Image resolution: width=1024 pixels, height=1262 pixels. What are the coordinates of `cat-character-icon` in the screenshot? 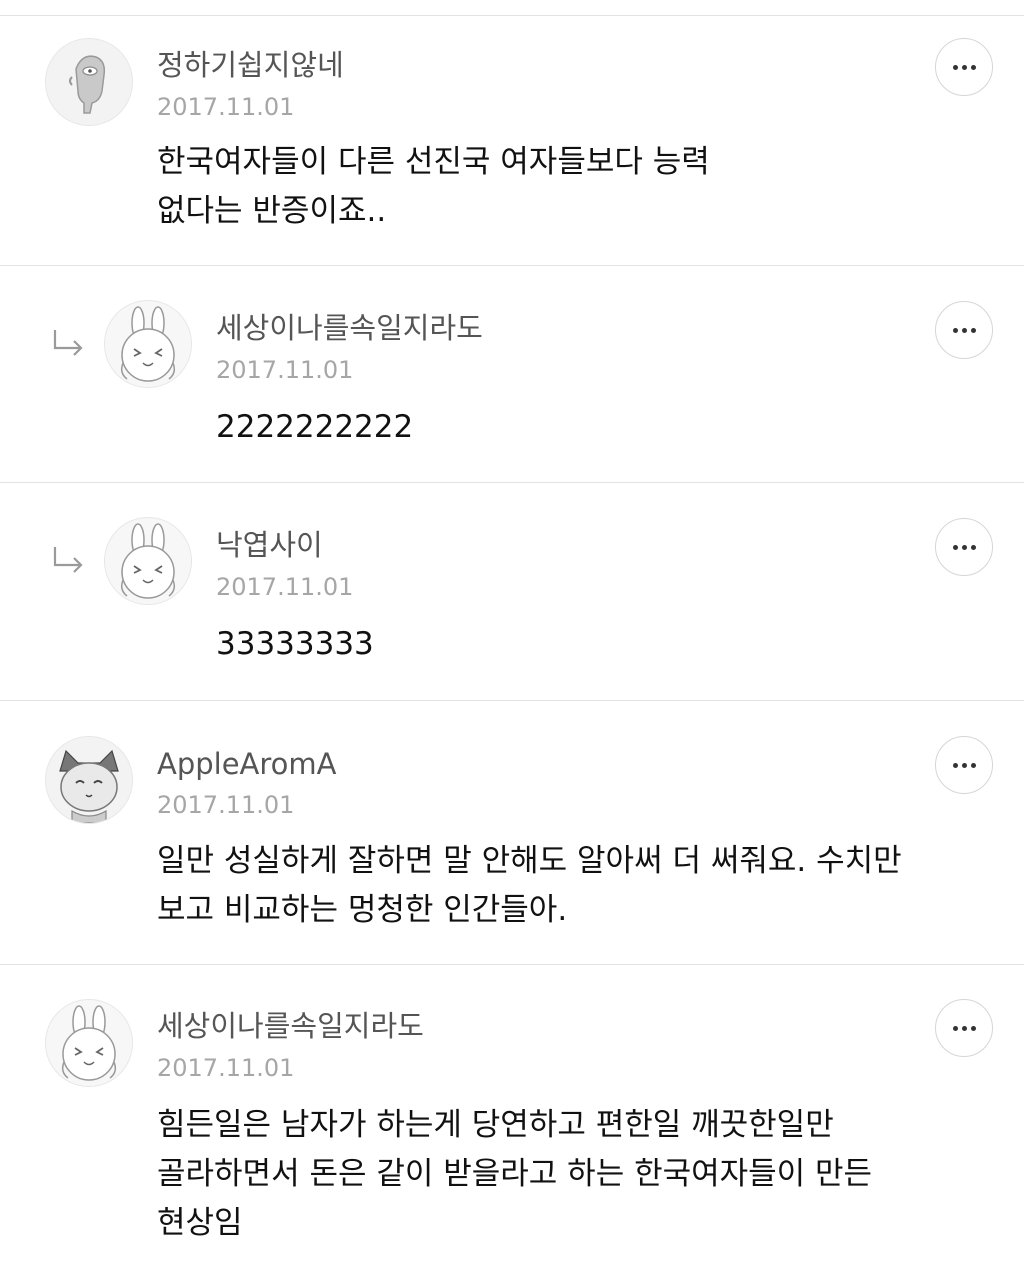 It's located at (89, 780).